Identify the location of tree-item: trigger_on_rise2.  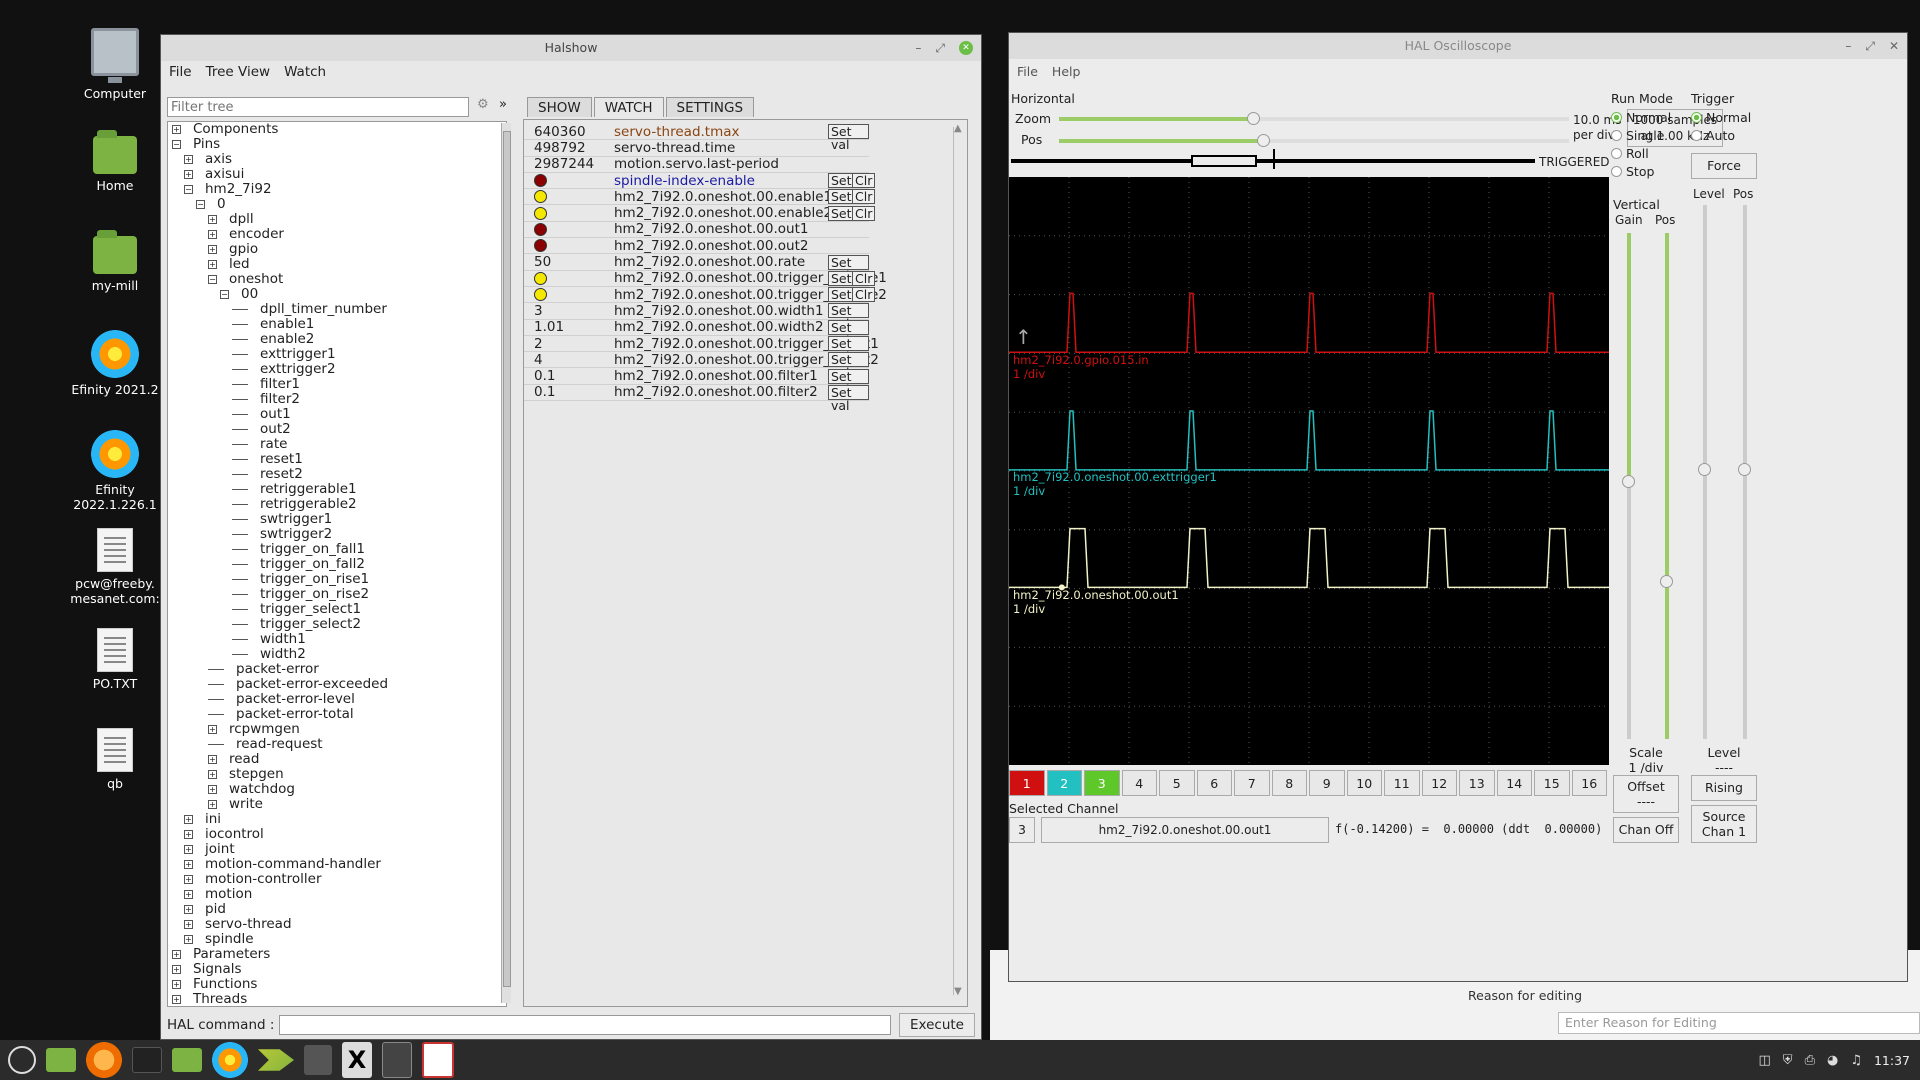
(339, 594).